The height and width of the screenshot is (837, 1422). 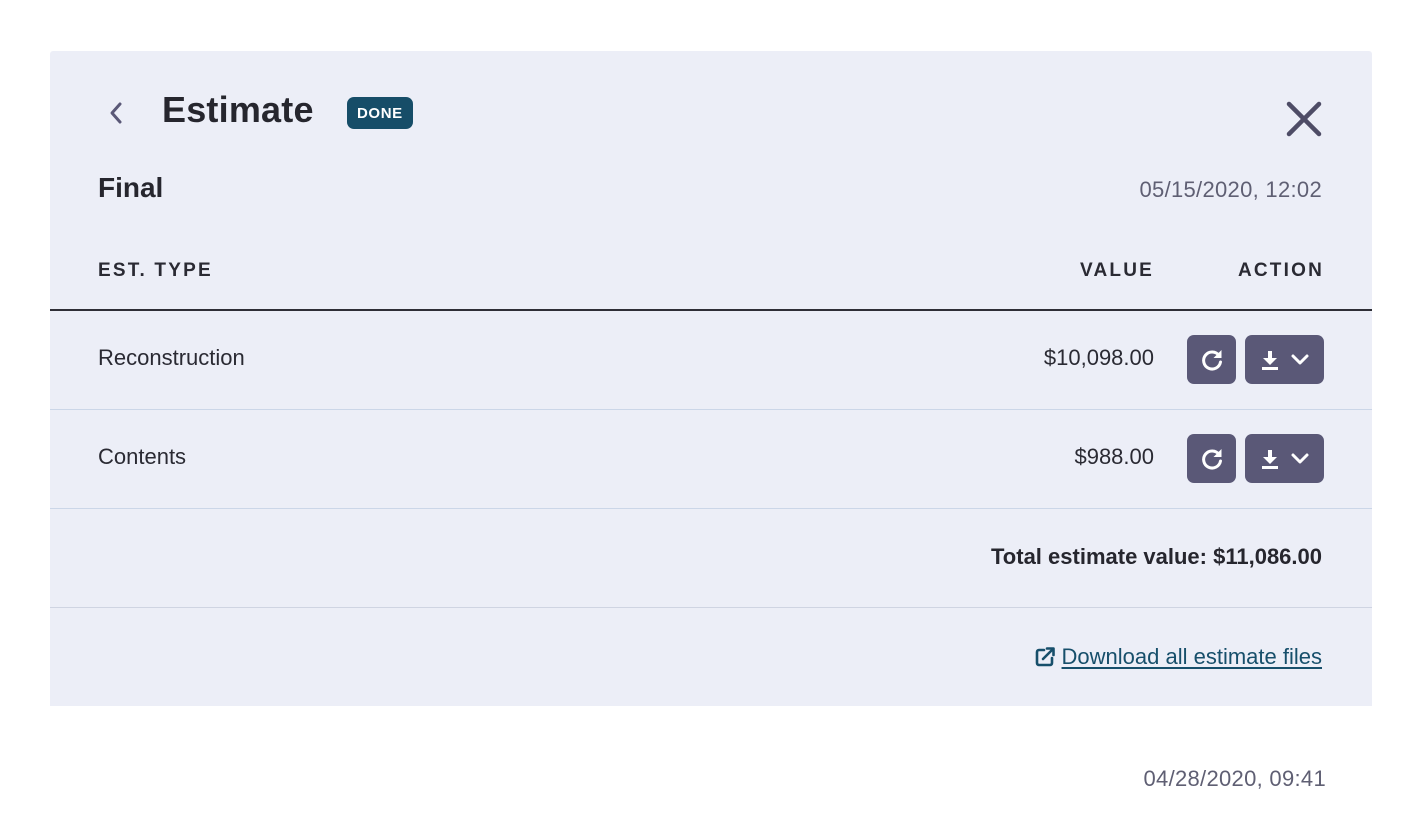 What do you see at coordinates (1234, 778) in the screenshot?
I see `previous-estimate-timestamp: 04/28/2020, 09:41` at bounding box center [1234, 778].